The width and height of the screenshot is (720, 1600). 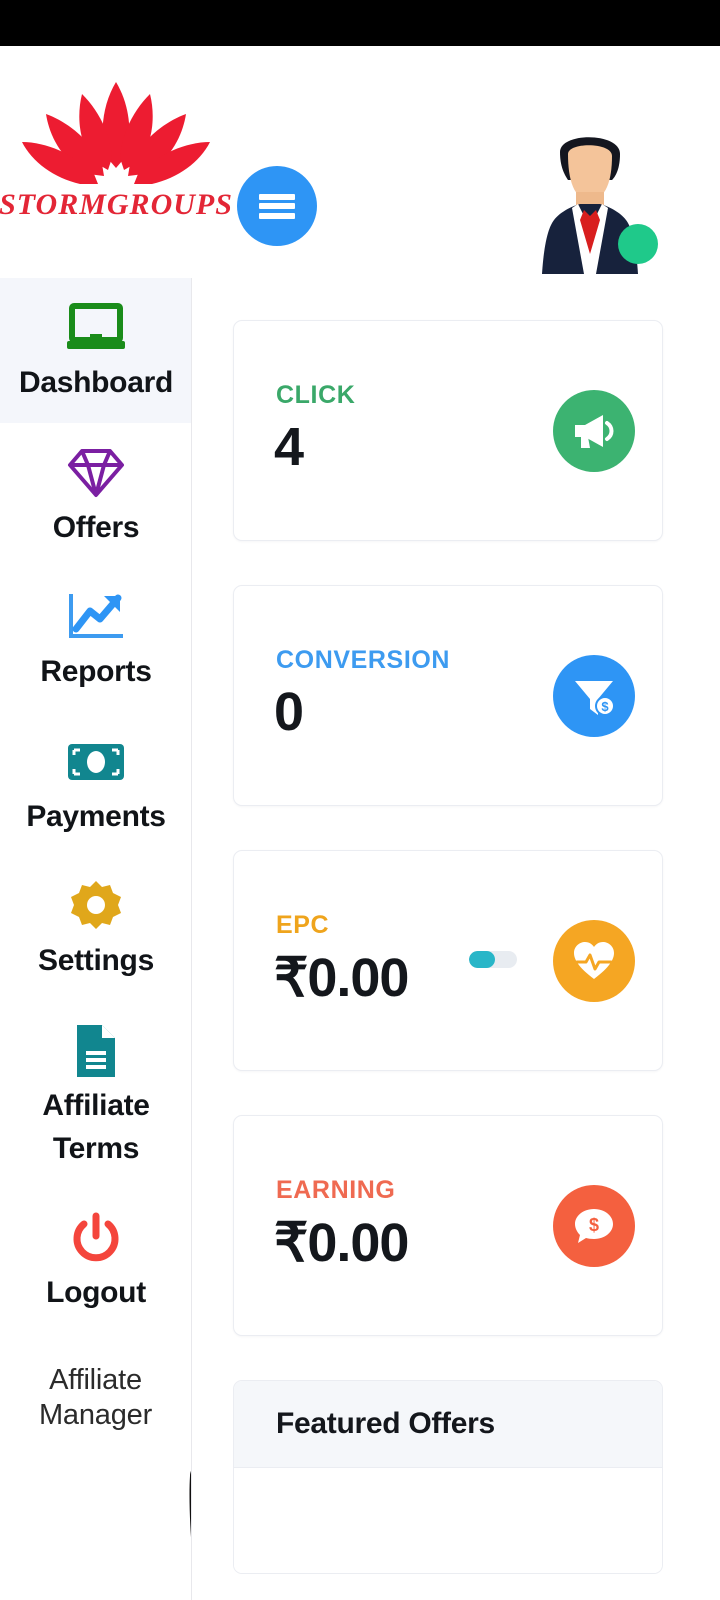 I want to click on sidebar-item-label: Affiliate Terms, so click(x=96, y=1126).